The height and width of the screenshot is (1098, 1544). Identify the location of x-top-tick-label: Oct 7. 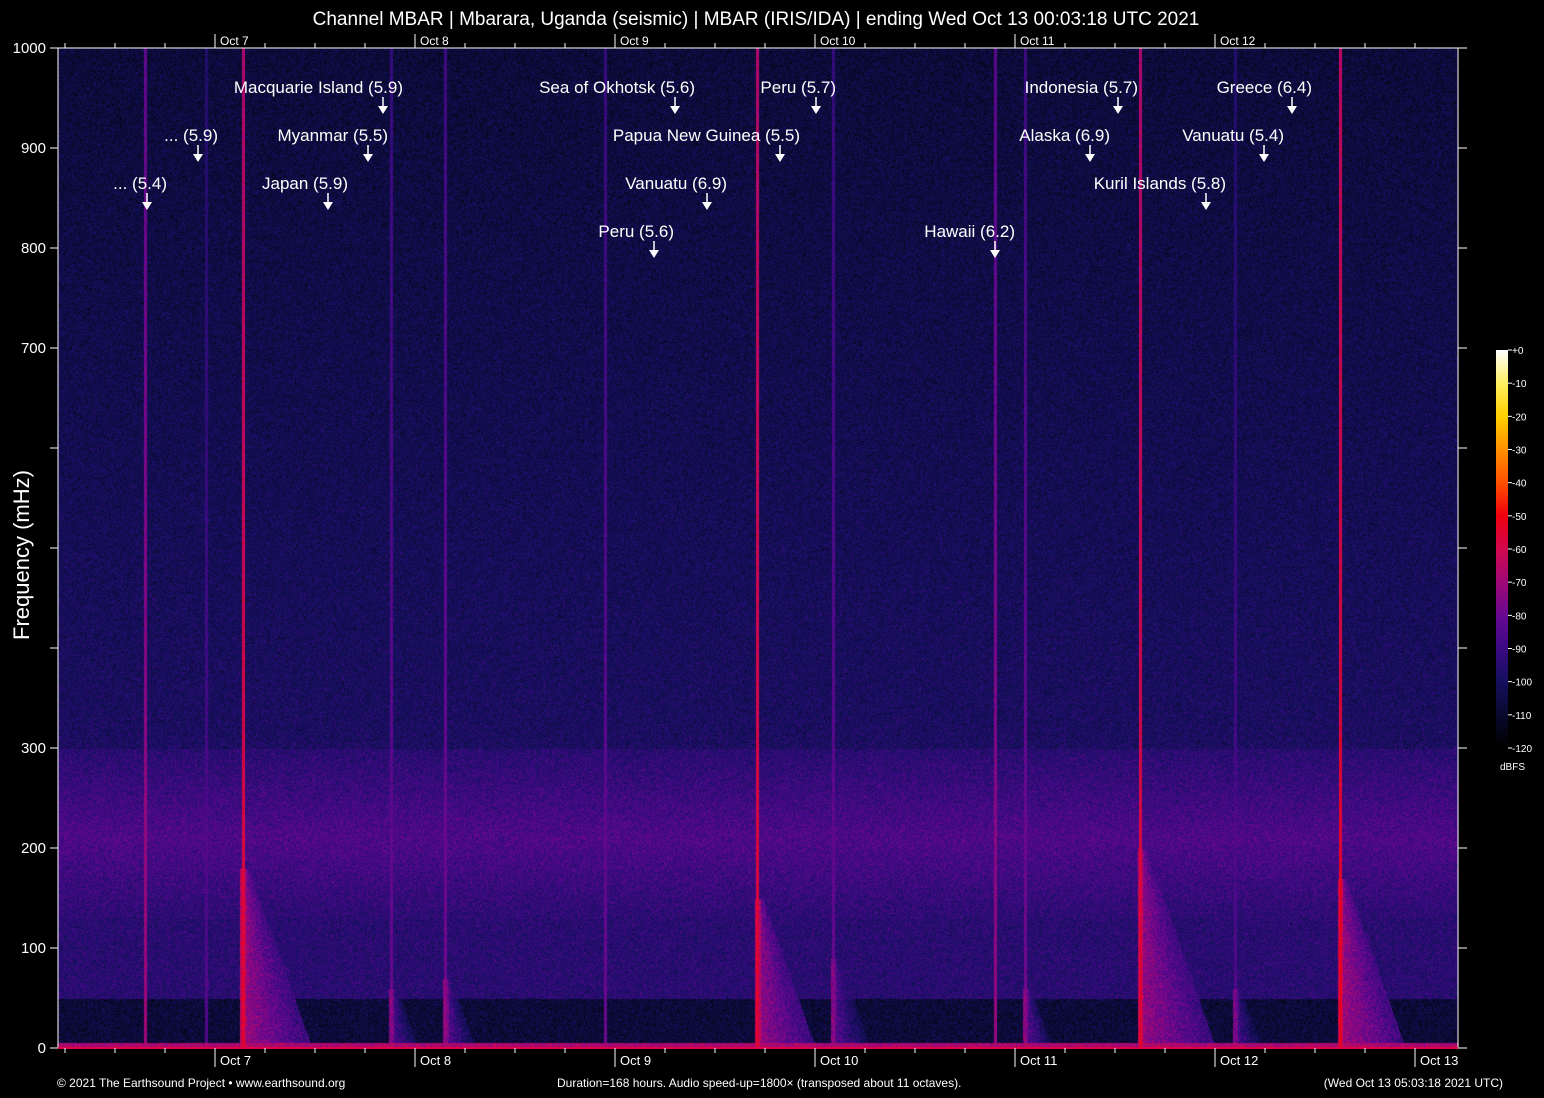
(234, 41).